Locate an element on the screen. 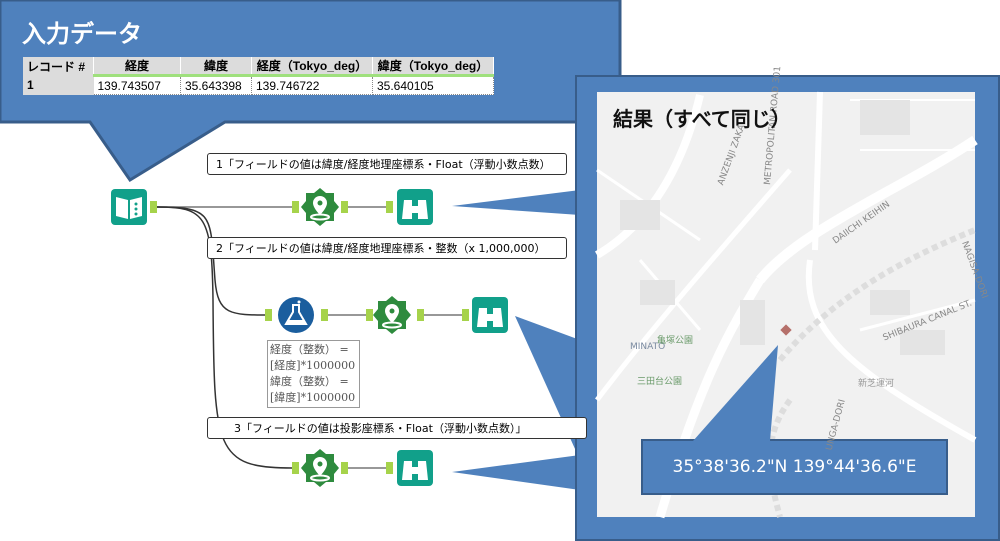  column-header: レコード # is located at coordinates (58, 66).